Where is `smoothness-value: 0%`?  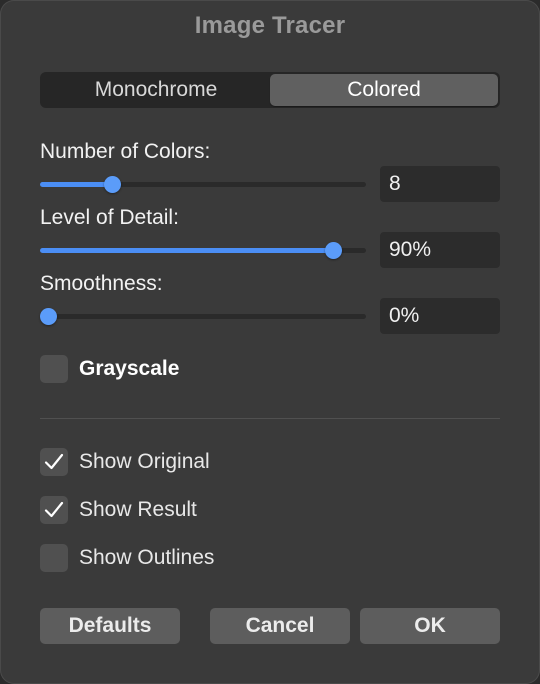 smoothness-value: 0% is located at coordinates (440, 316).